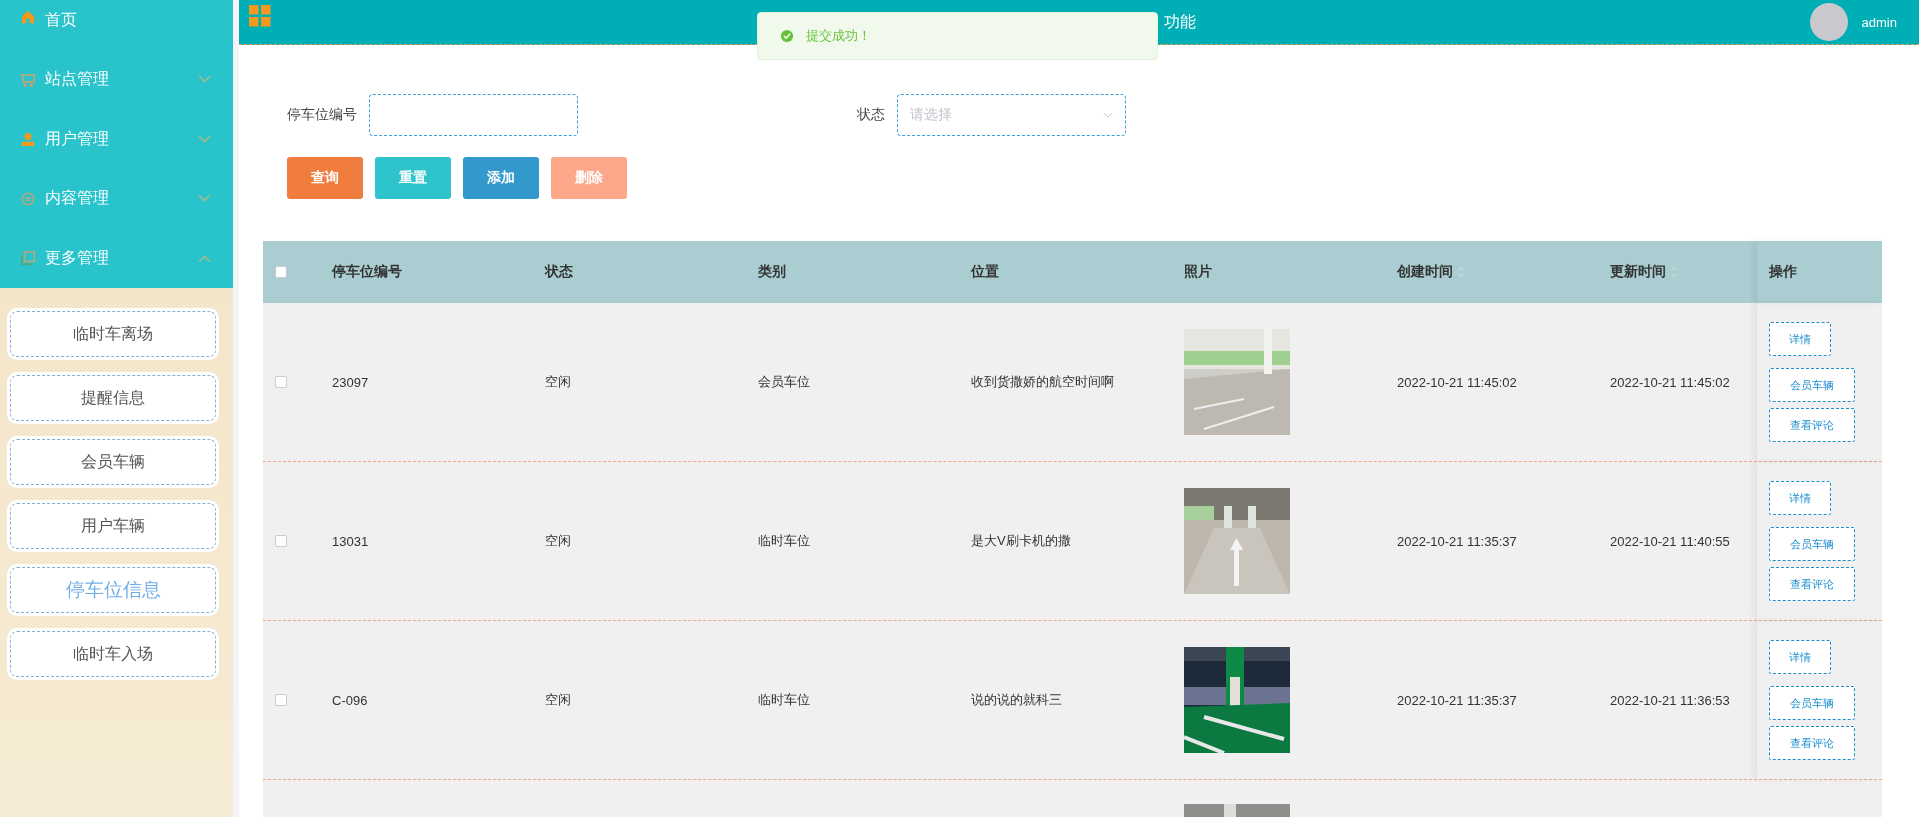 The height and width of the screenshot is (817, 1919). I want to click on menu-item: 内容管理, so click(116, 199).